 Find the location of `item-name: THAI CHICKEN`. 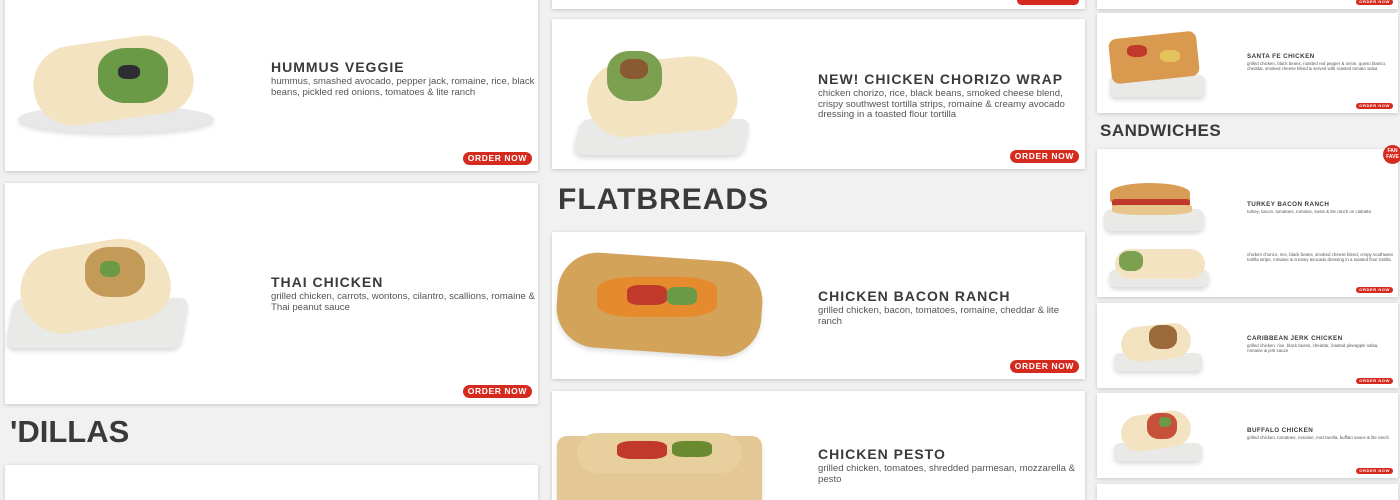

item-name: THAI CHICKEN is located at coordinates (327, 282).